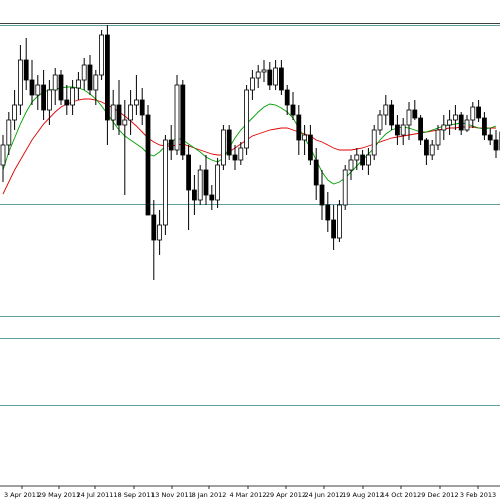 The height and width of the screenshot is (504, 500). What do you see at coordinates (133, 495) in the screenshot?
I see `x-tick-label: 18 Sep 2011` at bounding box center [133, 495].